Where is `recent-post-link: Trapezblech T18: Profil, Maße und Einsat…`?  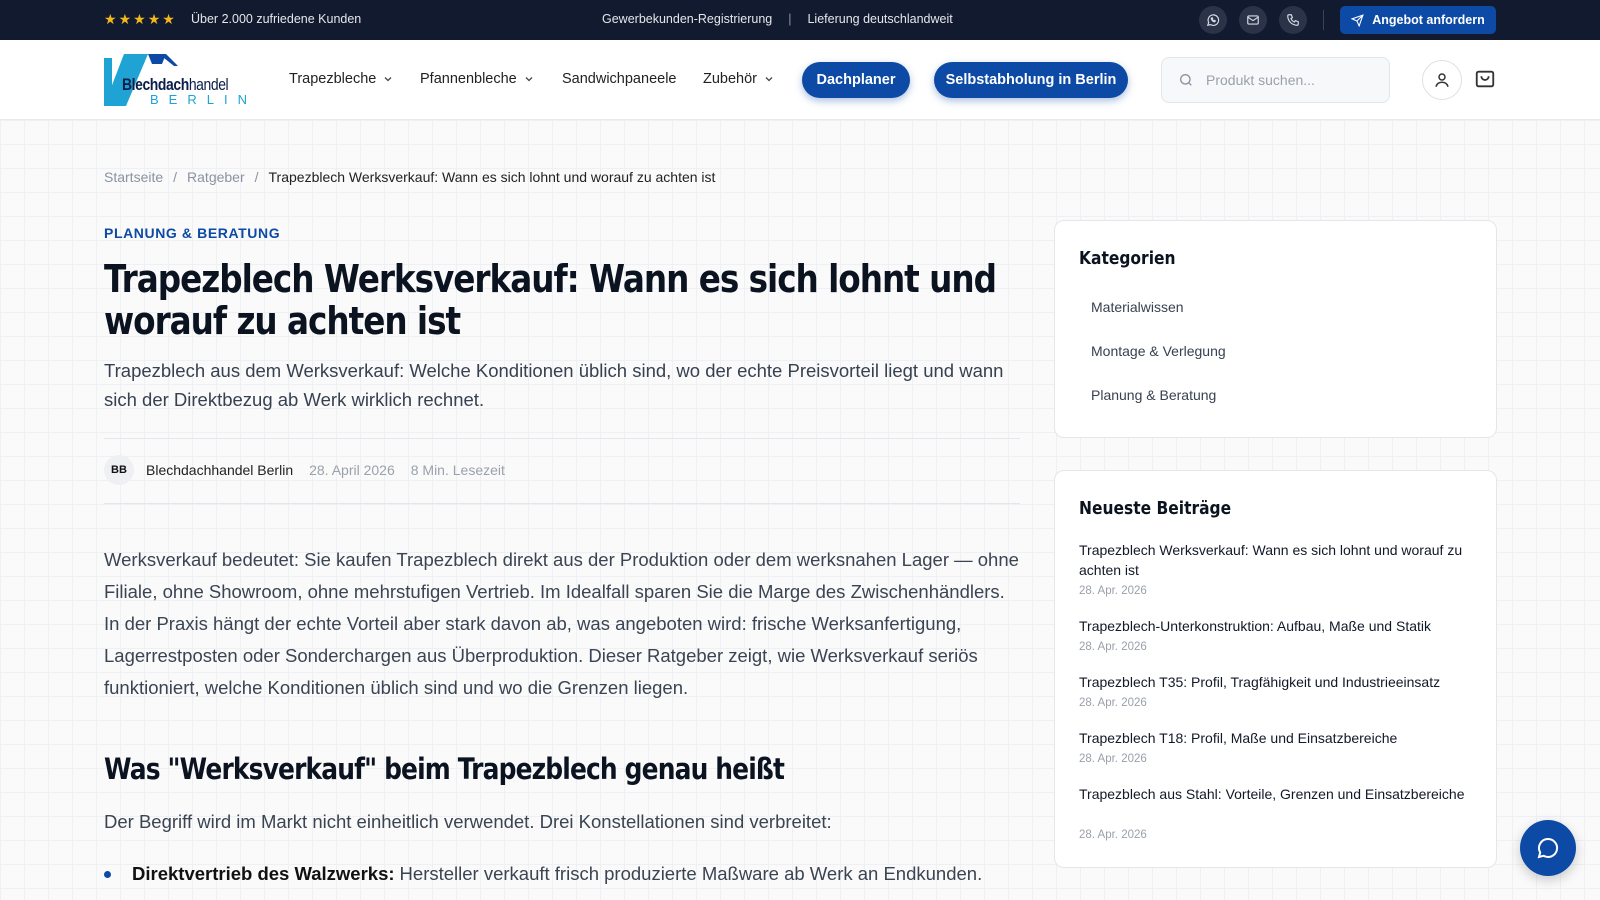
recent-post-link: Trapezblech T18: Profil, Maße und Einsat… is located at coordinates (1274, 738).